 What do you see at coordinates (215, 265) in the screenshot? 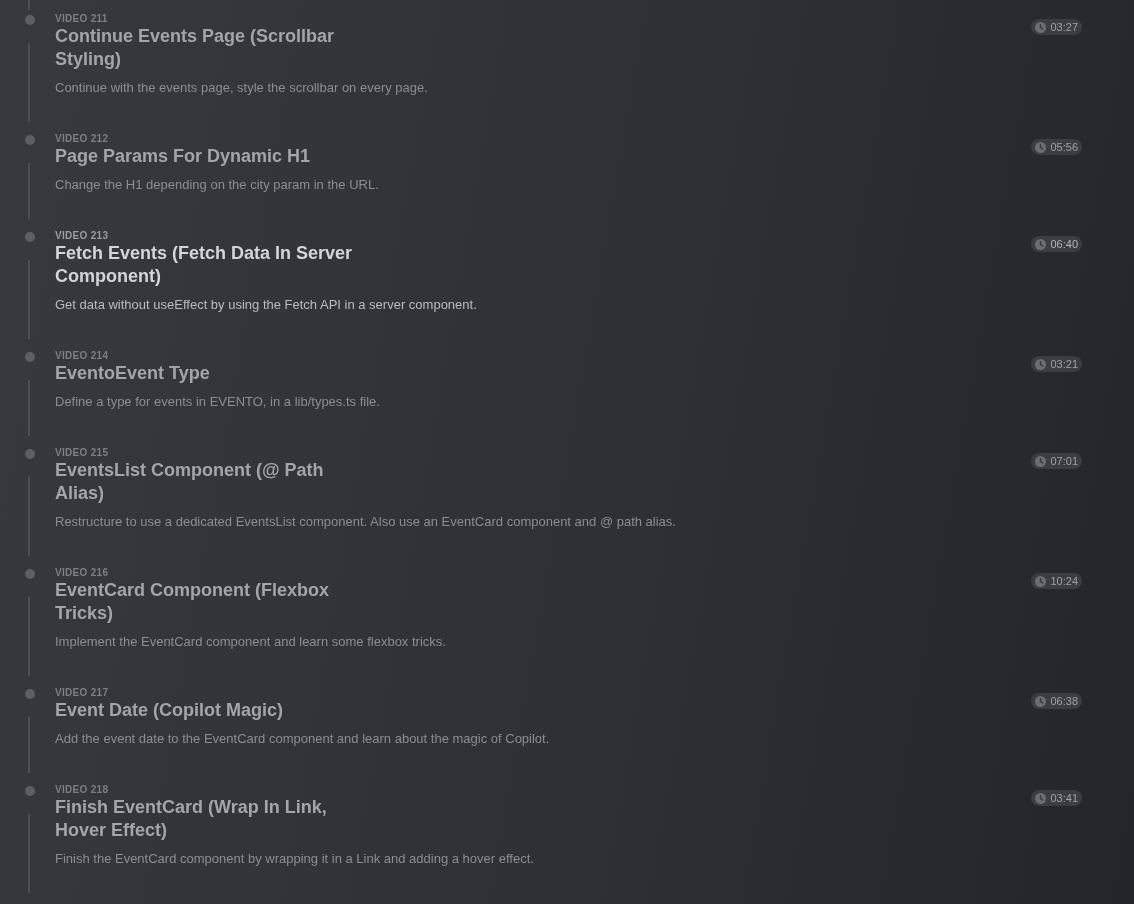
I see `lesson-title: Fetch Events (Fetch Data In Server Component)` at bounding box center [215, 265].